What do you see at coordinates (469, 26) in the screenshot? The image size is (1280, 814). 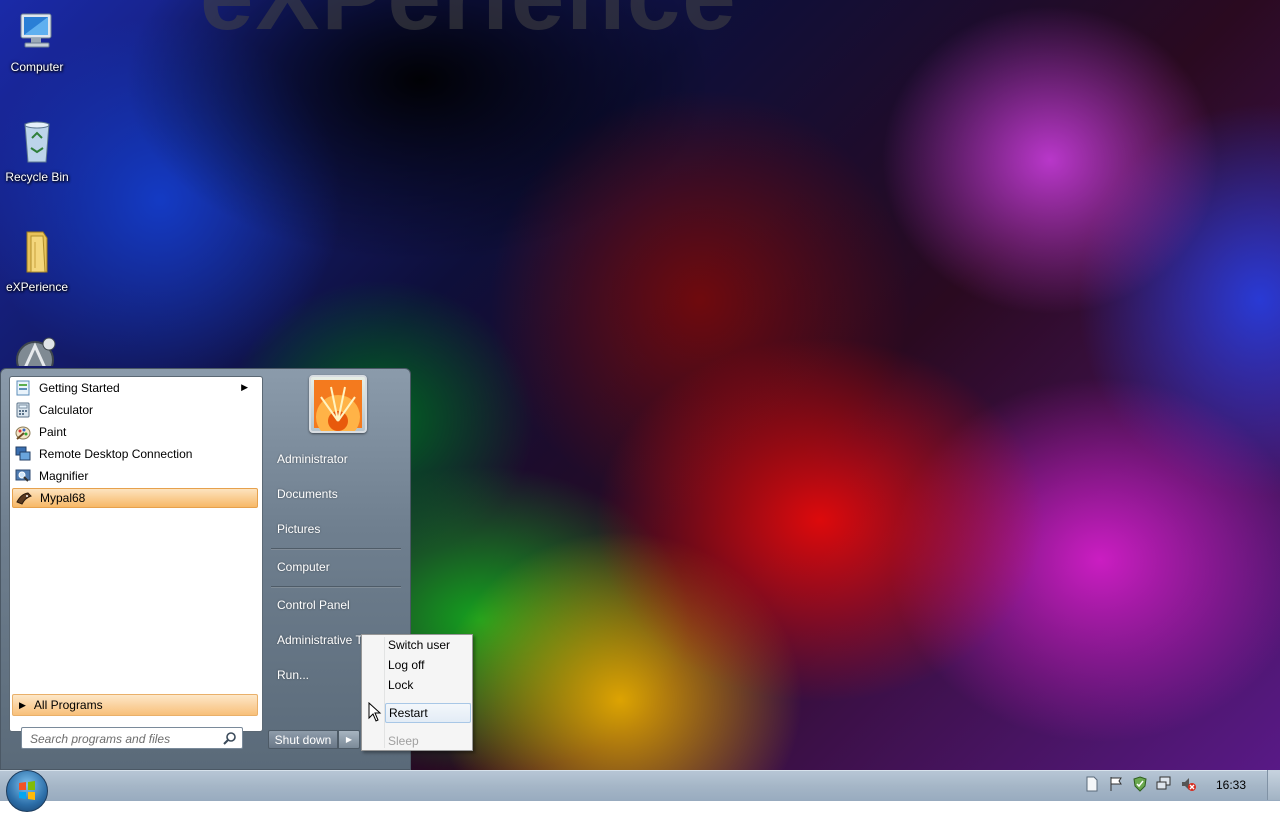 I see `wallpaper-watermark: eXPerience` at bounding box center [469, 26].